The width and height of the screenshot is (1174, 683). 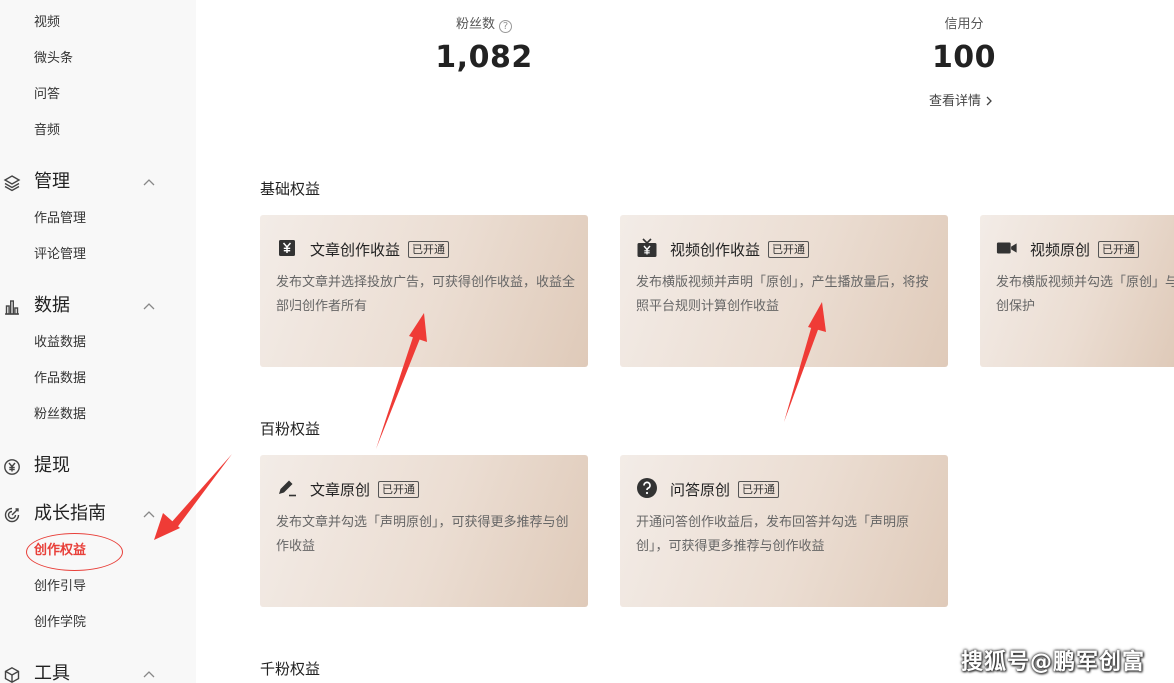 I want to click on sidebar-group-label: 工具, so click(x=52, y=673).